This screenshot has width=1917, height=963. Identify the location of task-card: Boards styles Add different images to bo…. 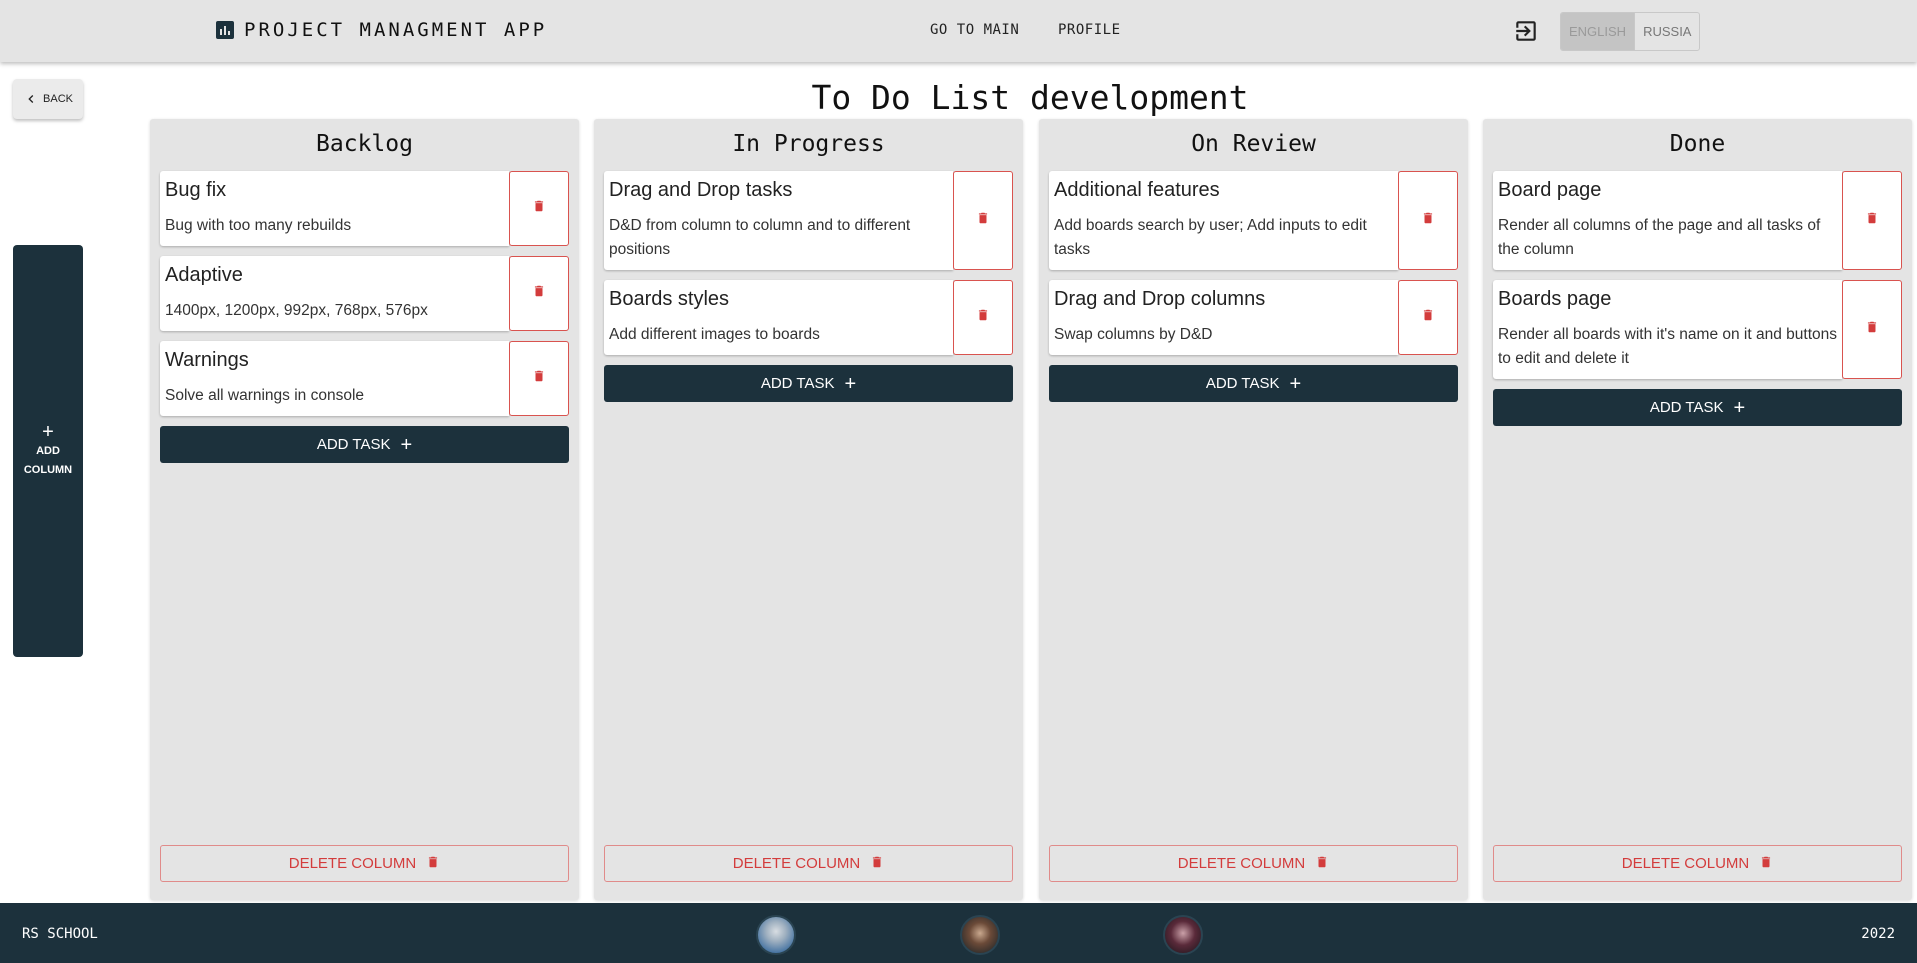
(778, 317).